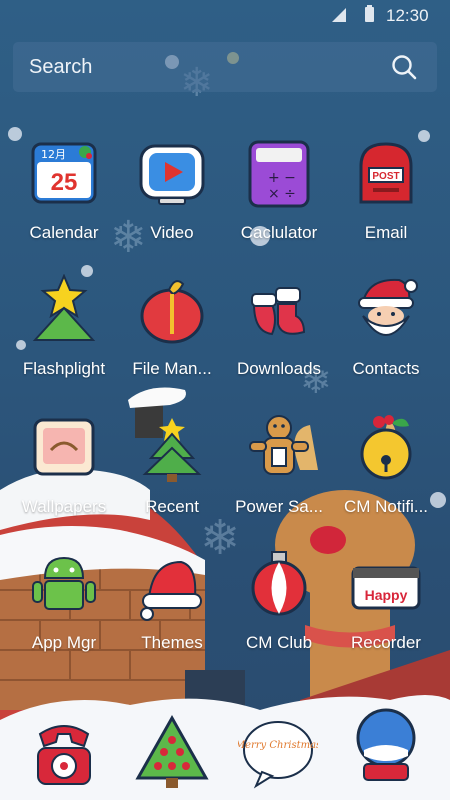  I want to click on signal-icon, so click(339, 15).